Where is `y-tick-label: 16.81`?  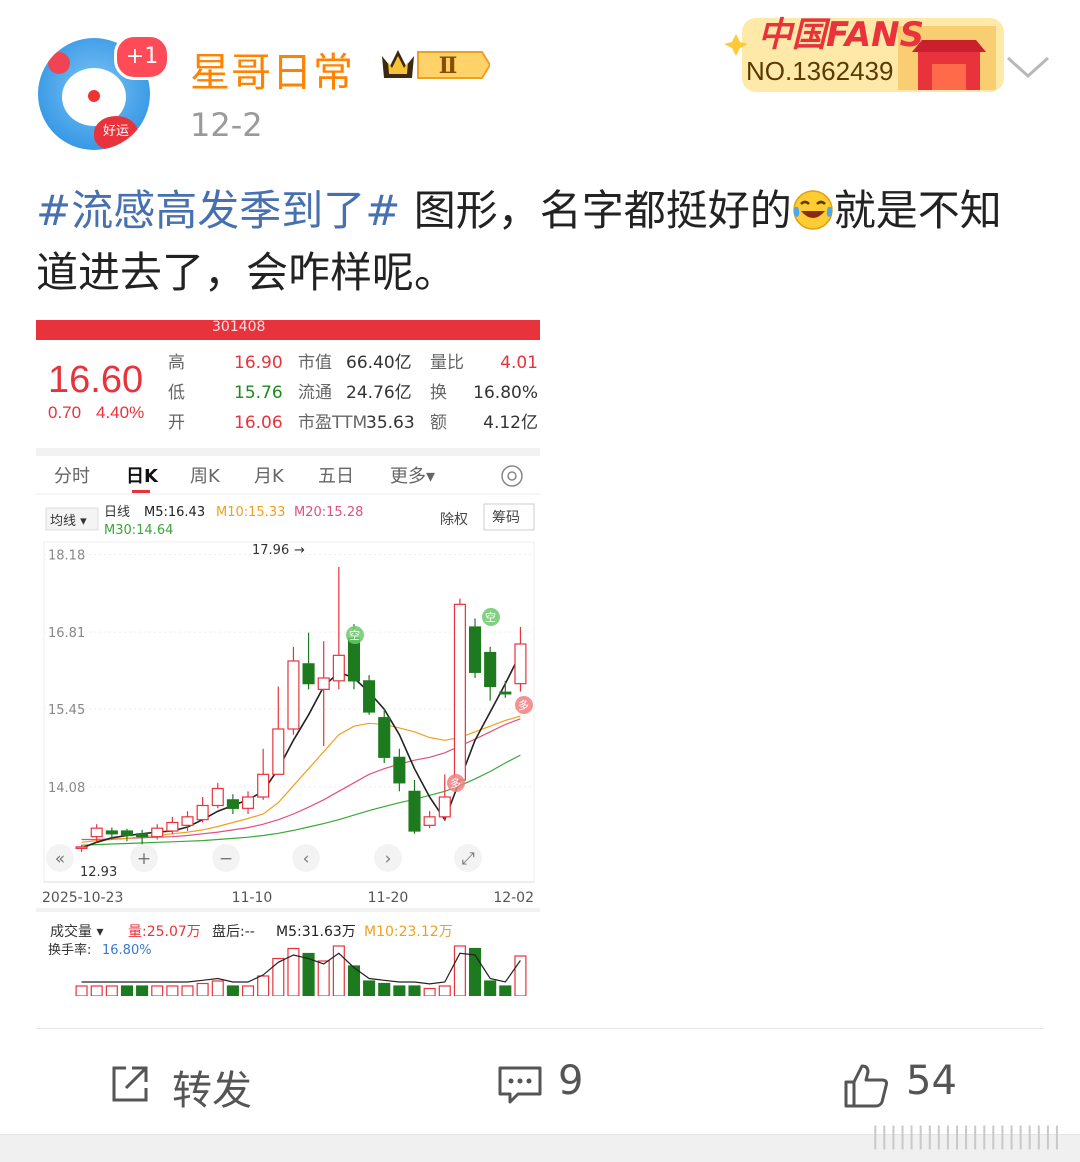 y-tick-label: 16.81 is located at coordinates (66, 633).